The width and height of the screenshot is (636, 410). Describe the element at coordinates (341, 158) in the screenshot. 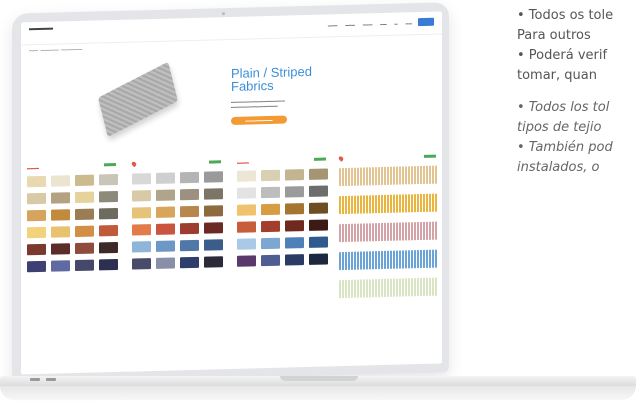

I see `pin-icon` at that location.